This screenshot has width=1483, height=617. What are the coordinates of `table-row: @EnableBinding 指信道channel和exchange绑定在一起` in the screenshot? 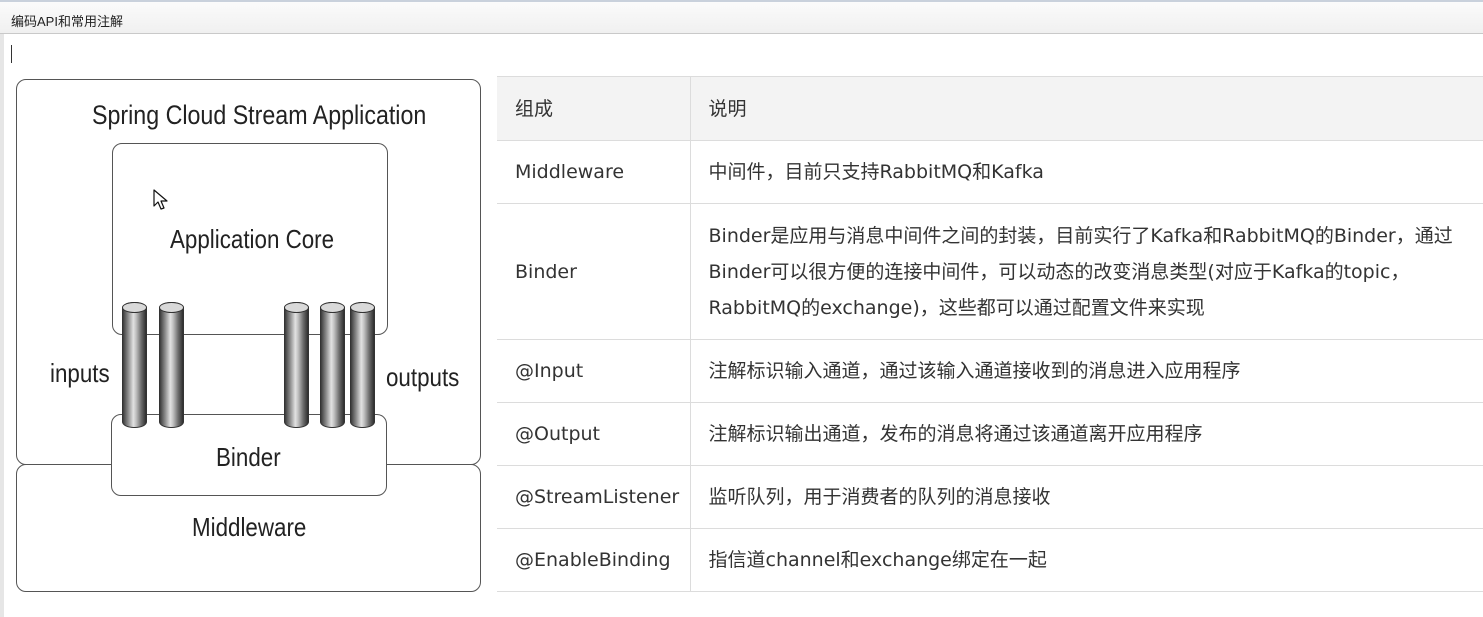 It's located at (990, 560).